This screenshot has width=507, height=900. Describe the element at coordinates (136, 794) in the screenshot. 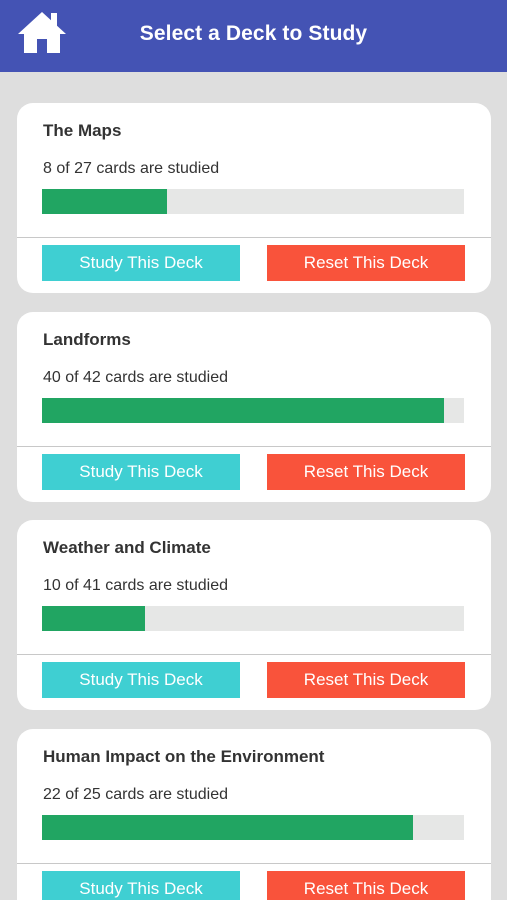

I see `deck-progress-text: 22 of 25 cards are studied` at that location.